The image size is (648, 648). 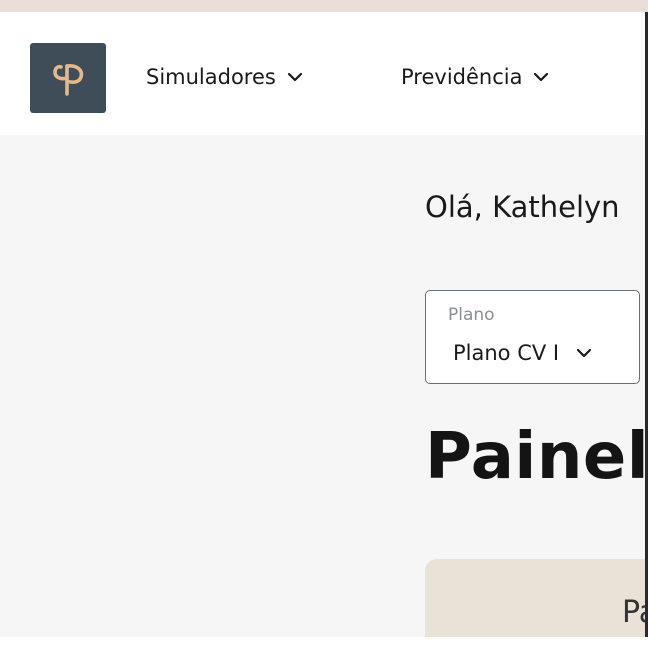 What do you see at coordinates (522, 207) in the screenshot?
I see `greeting-text: Olá, Kathelyn` at bounding box center [522, 207].